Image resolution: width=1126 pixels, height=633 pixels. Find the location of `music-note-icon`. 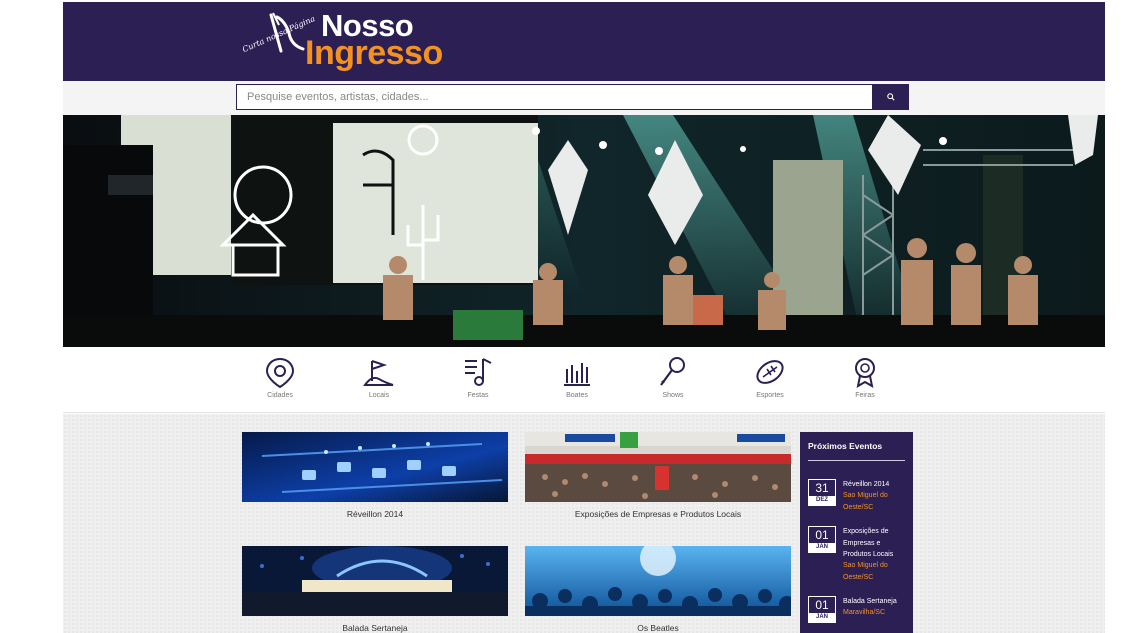

music-note-icon is located at coordinates (478, 372).